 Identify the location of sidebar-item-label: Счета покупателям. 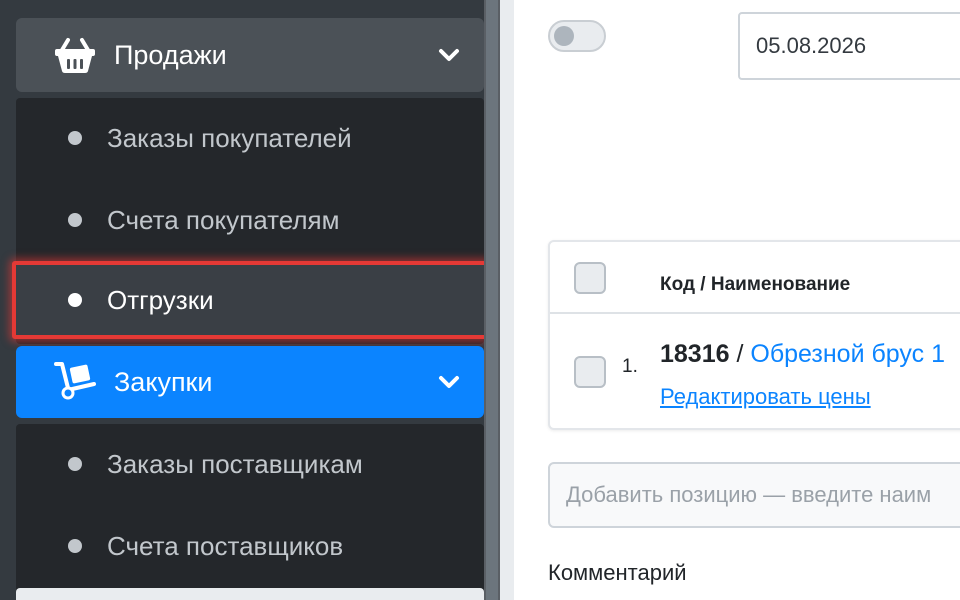
(223, 220).